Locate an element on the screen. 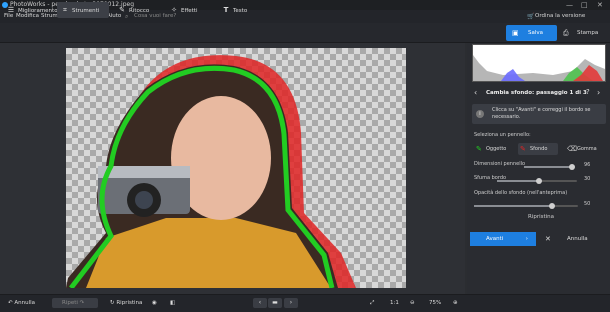 The image size is (610, 312). cancel-button: ✕ Annulla is located at coordinates (573, 239).